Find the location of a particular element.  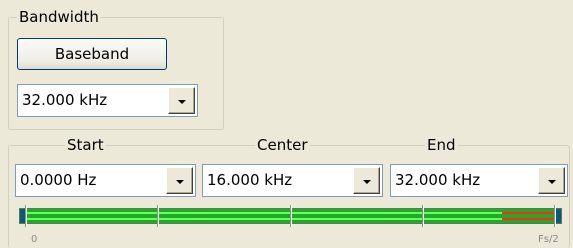

bandwidth-legend: Bandwidth is located at coordinates (59, 17).